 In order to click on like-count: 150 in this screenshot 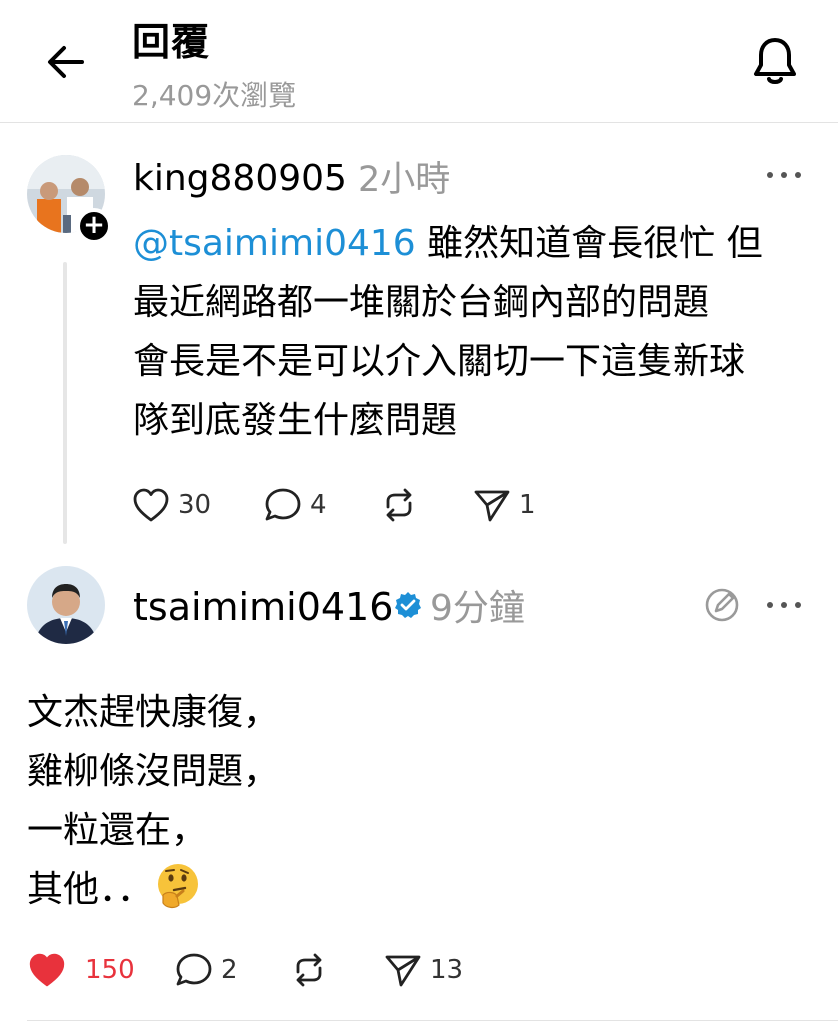, I will do `click(110, 970)`.